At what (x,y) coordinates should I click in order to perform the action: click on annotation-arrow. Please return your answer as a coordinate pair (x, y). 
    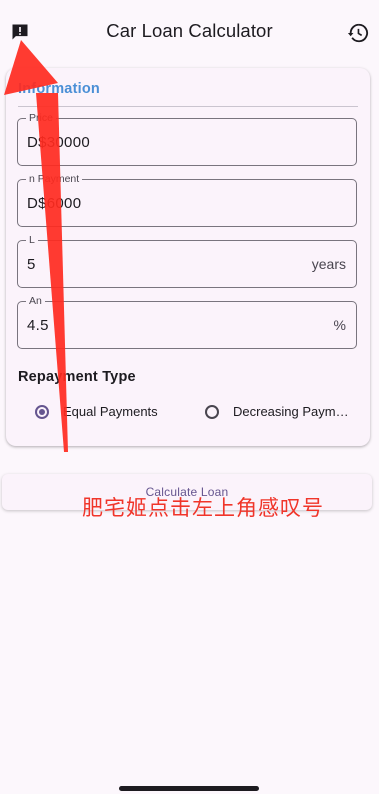
    Looking at the image, I should click on (36, 246).